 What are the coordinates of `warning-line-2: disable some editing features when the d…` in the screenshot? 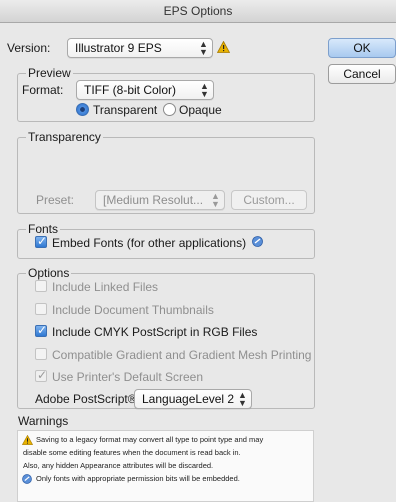 It's located at (132, 452).